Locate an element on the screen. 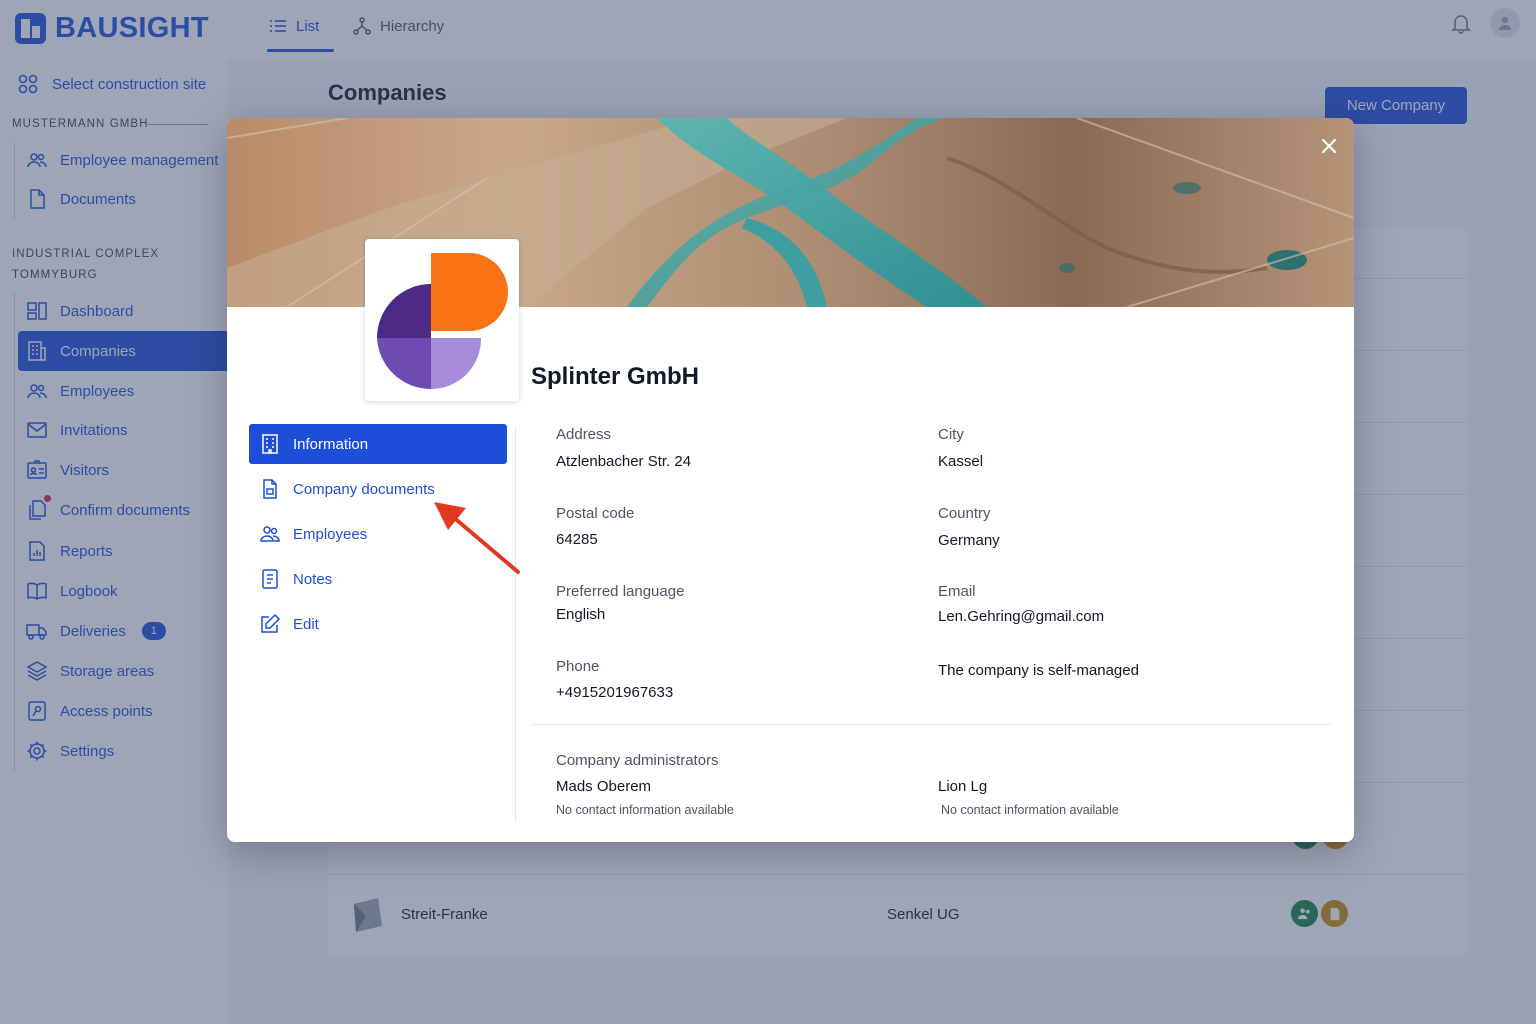  menu-item-notes: Notes is located at coordinates (378, 579).